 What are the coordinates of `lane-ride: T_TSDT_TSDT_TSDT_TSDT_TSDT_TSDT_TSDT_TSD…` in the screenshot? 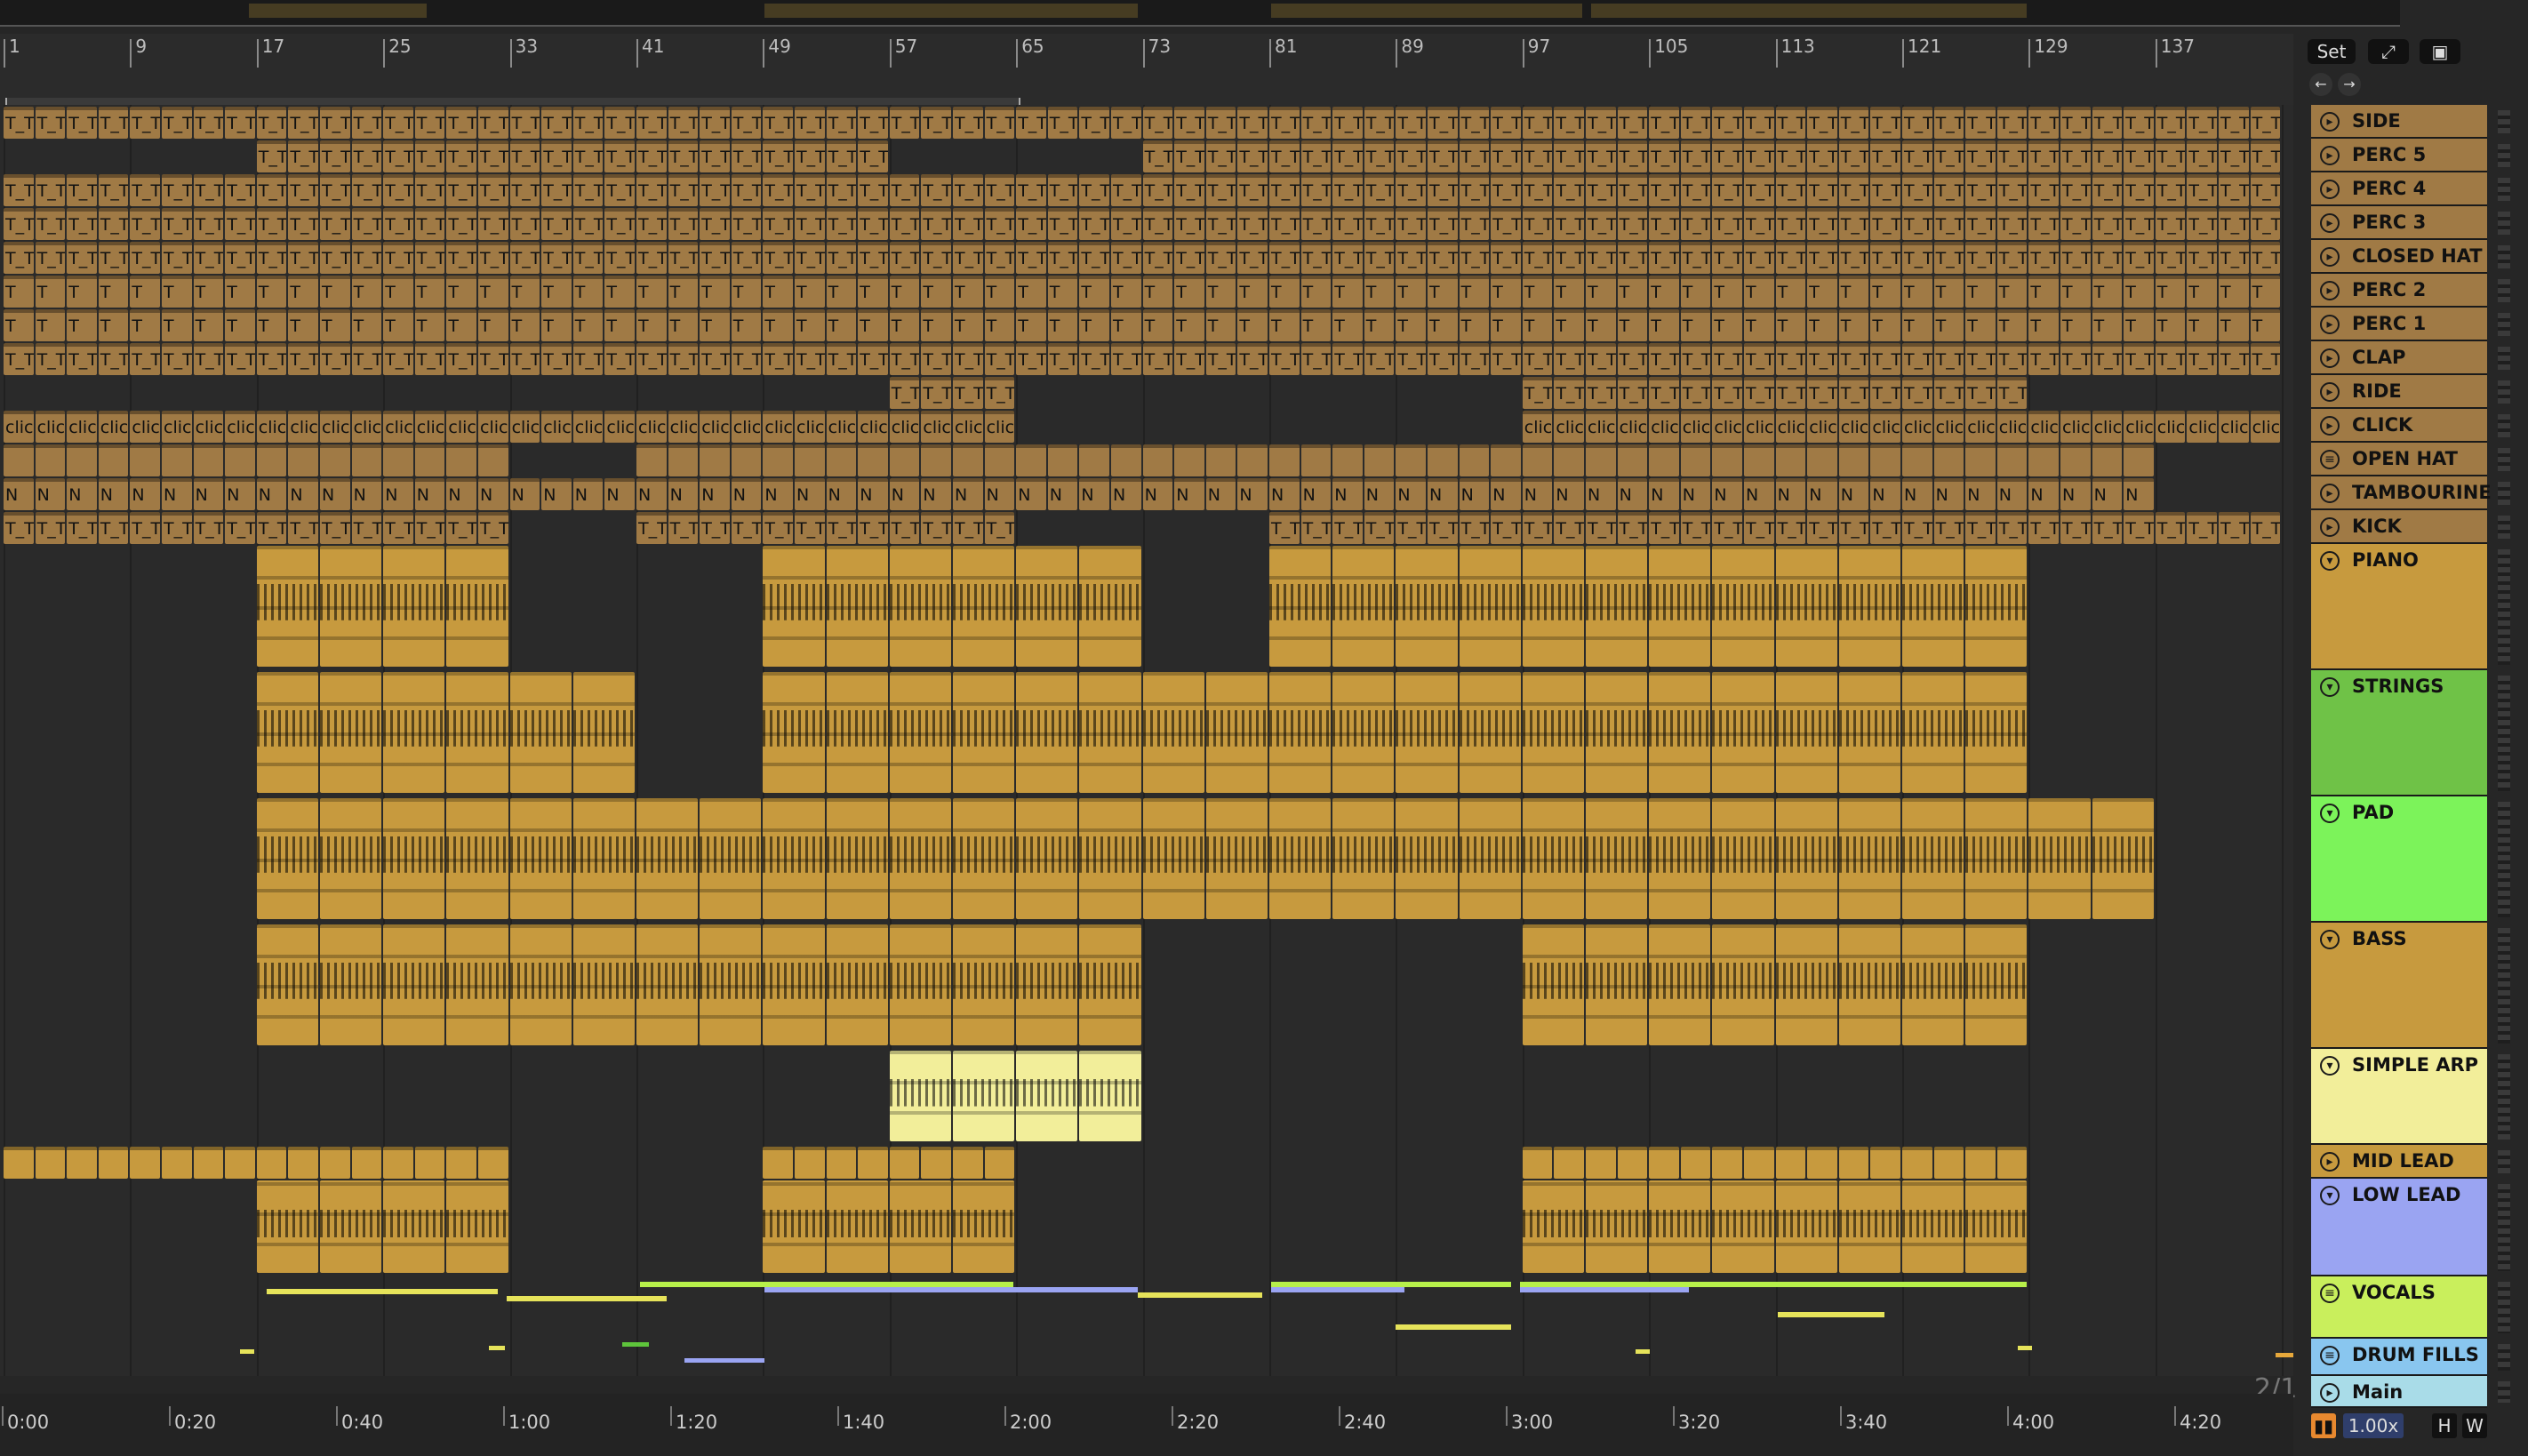 It's located at (1146, 393).